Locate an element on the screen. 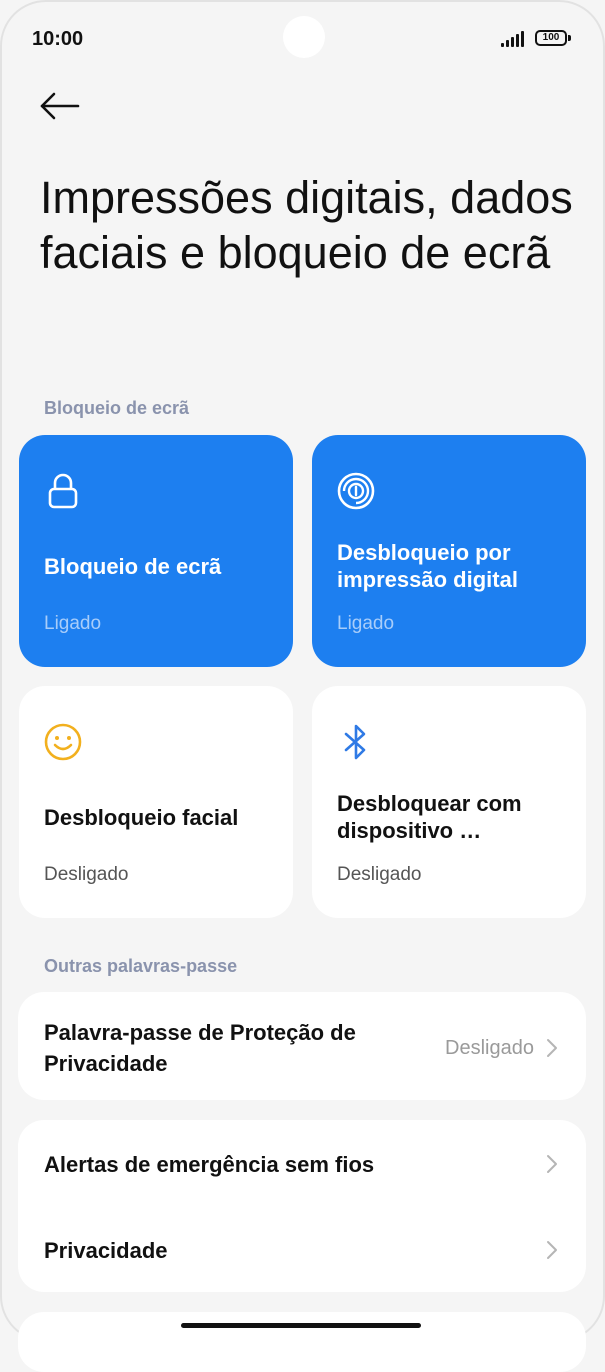 The height and width of the screenshot is (1372, 605). privacy-password-label: Palavra-passe de Proteção de Privacidade is located at coordinates (200, 1048).